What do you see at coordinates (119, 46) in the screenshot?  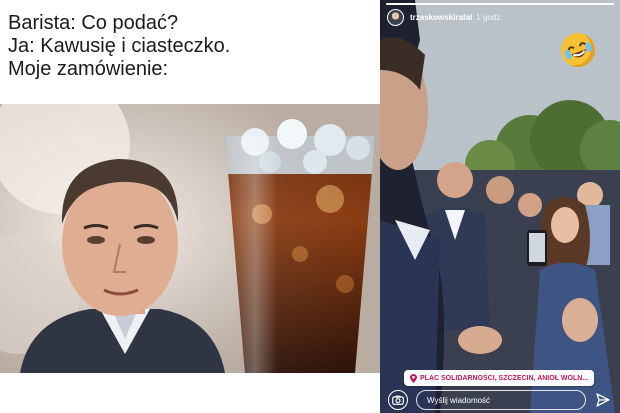 I see `meme-line-order: Ja: Kawusię i ciasteczko.` at bounding box center [119, 46].